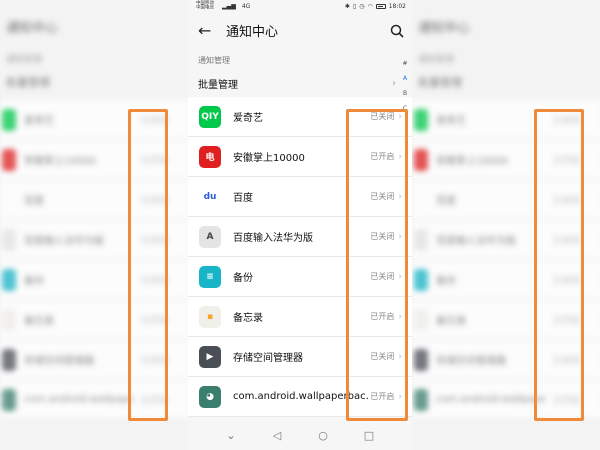  I want to click on highlight-box-left, so click(148, 265).